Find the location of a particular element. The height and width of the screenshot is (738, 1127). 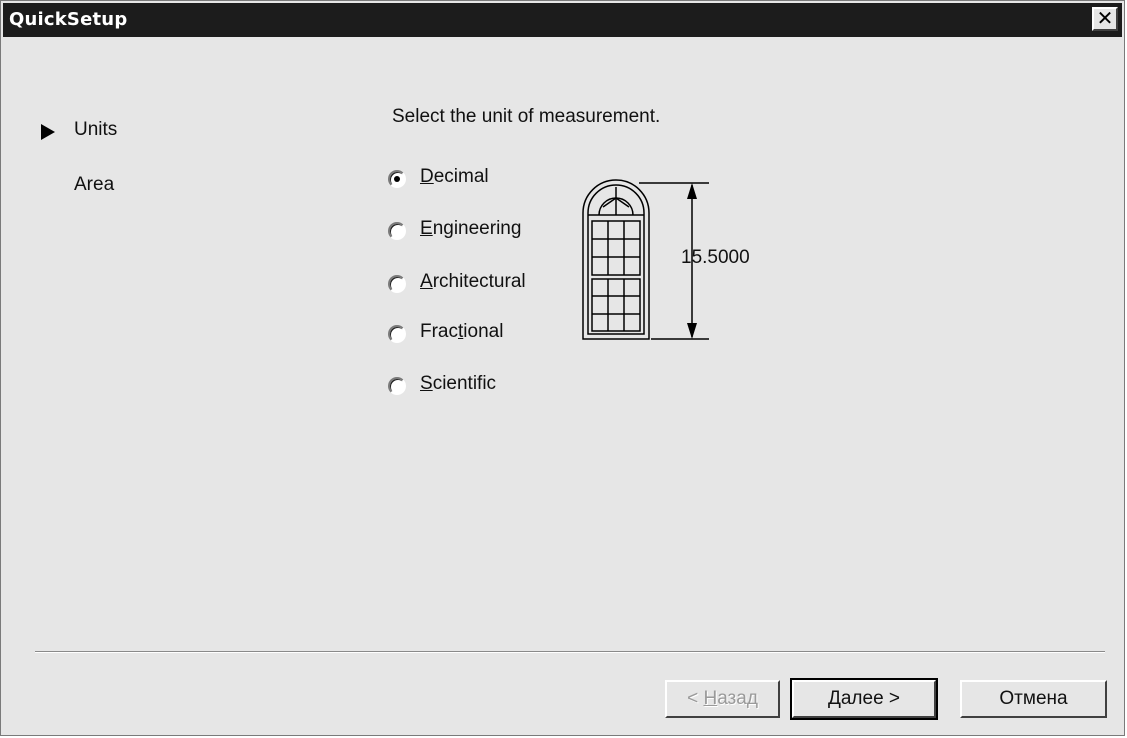

option-label: Scientific is located at coordinates (458, 383).